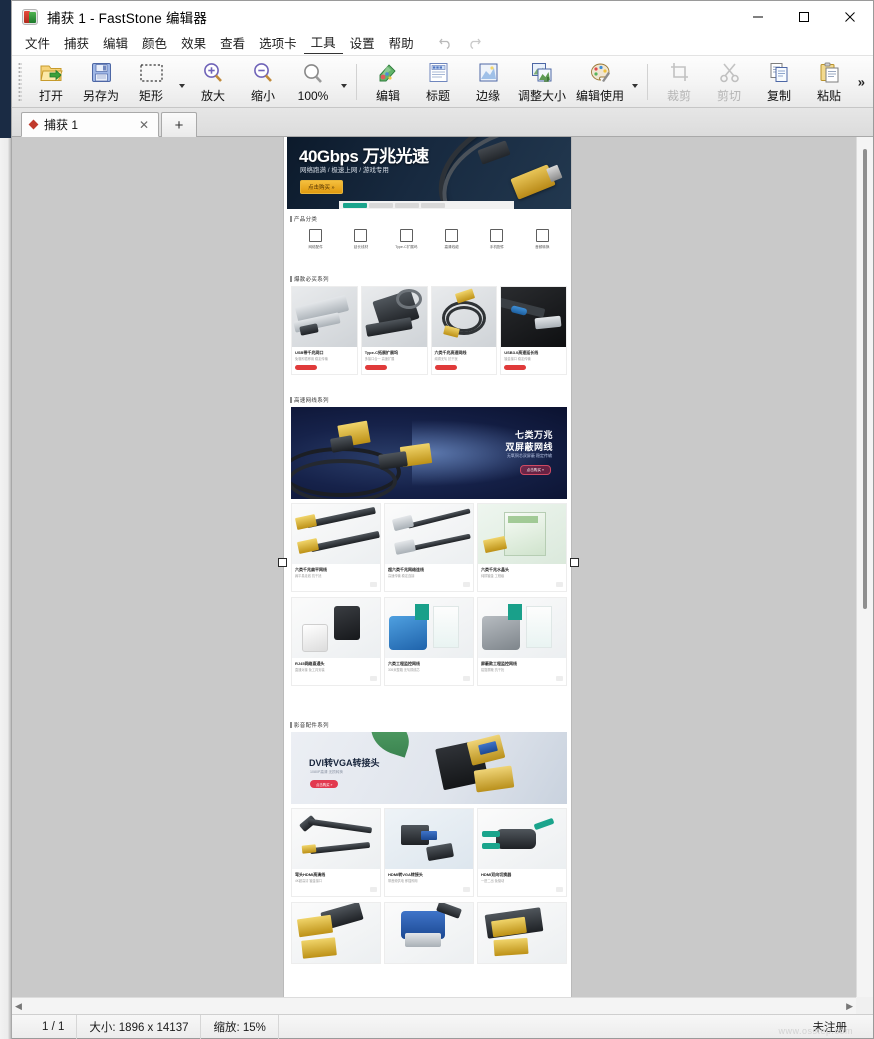  I want to click on menu-tabs: 选项卡, so click(278, 44).